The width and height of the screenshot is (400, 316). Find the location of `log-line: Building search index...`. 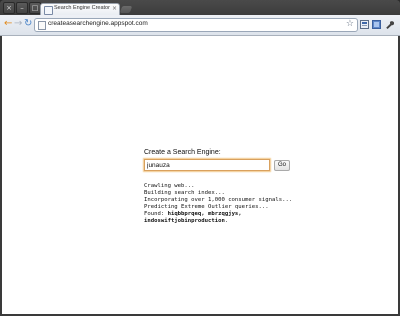

log-line: Building search index... is located at coordinates (184, 193).